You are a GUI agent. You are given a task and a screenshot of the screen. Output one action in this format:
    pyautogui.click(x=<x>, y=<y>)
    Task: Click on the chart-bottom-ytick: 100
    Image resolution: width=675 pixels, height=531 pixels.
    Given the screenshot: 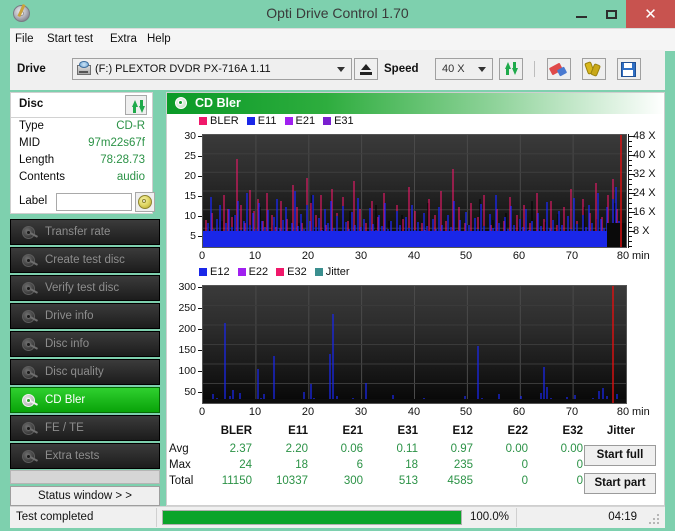 What is the action you would take?
    pyautogui.click(x=187, y=371)
    